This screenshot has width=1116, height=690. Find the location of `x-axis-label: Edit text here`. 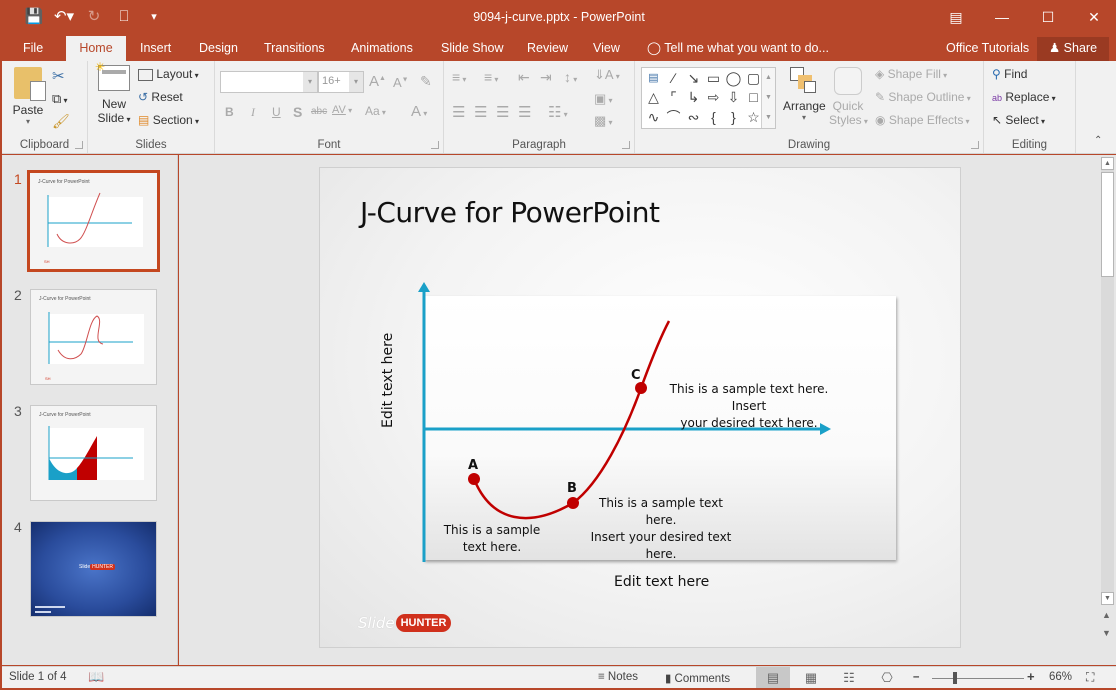

x-axis-label: Edit text here is located at coordinates (661, 582).